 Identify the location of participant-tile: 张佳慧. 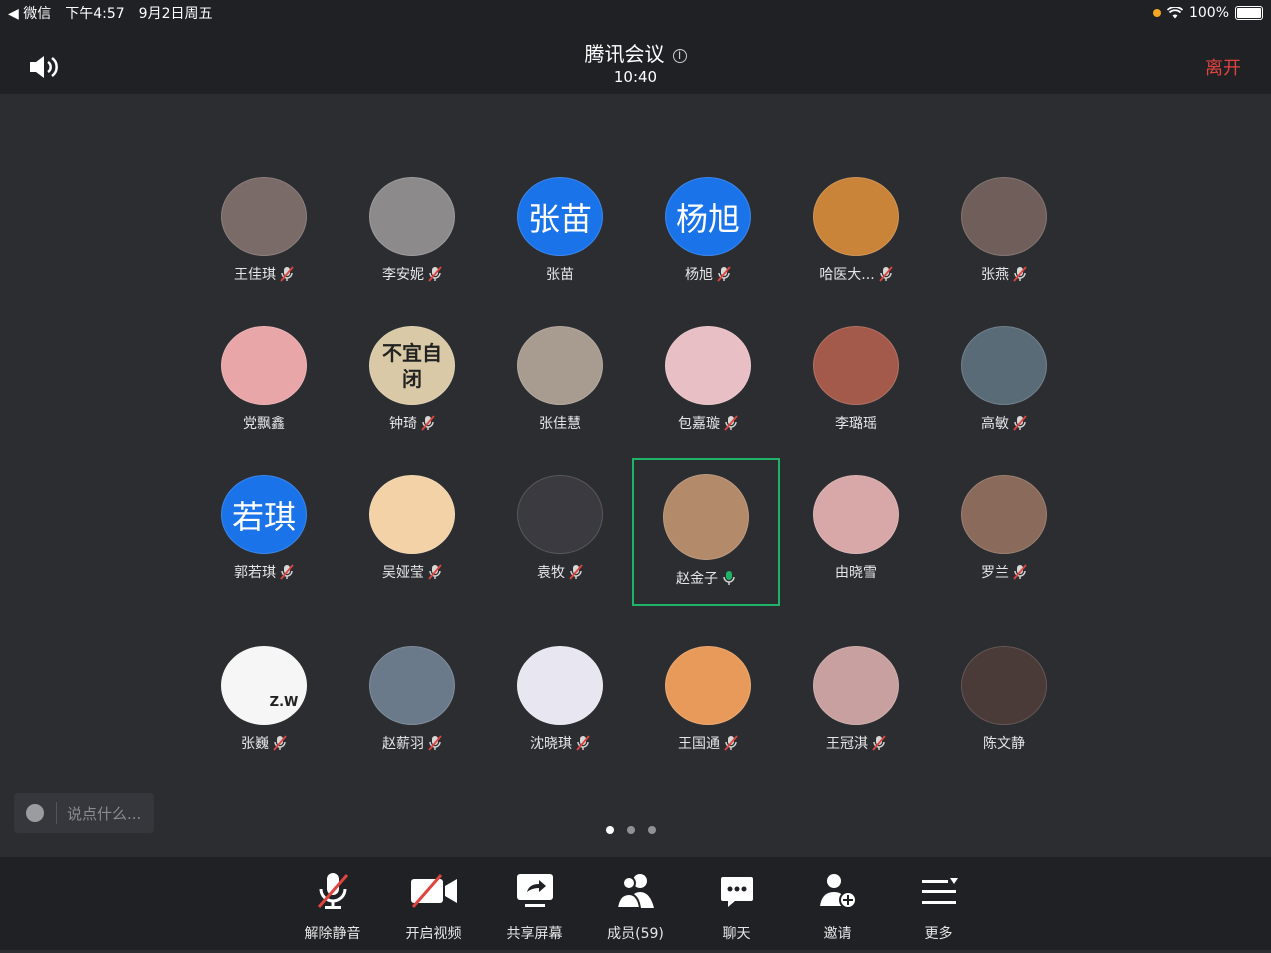
(560, 375).